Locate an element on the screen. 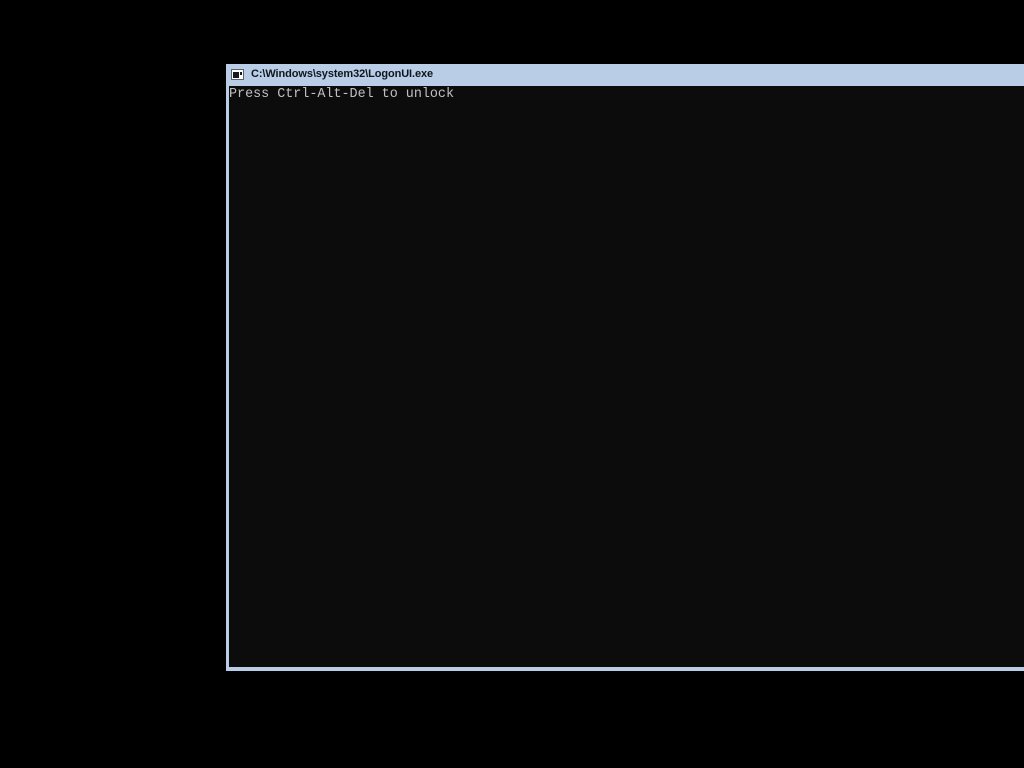 This screenshot has width=1024, height=768. console-output-text: Press Ctrl-Alt-Del to unlock is located at coordinates (341, 94).